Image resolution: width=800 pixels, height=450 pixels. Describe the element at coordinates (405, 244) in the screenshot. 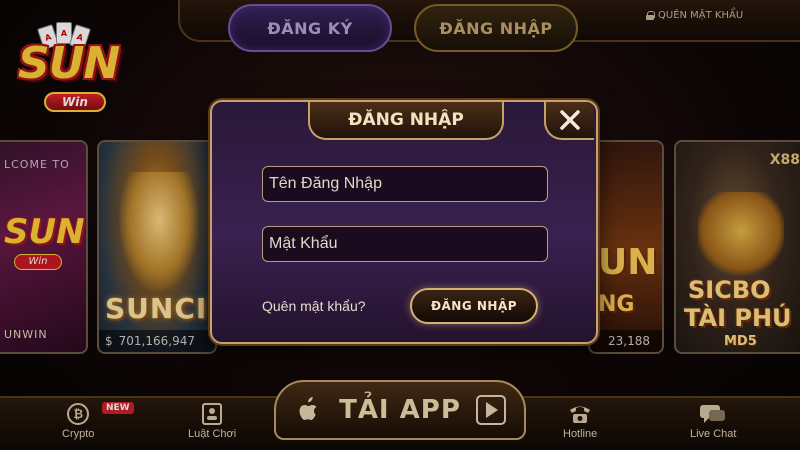

I see `password-input` at that location.